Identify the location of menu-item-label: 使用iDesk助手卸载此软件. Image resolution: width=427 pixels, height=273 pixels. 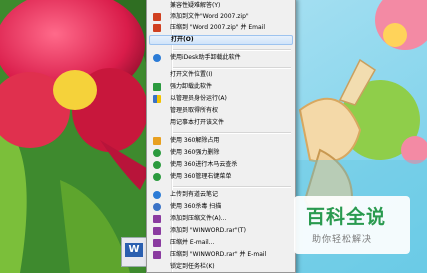
(205, 57).